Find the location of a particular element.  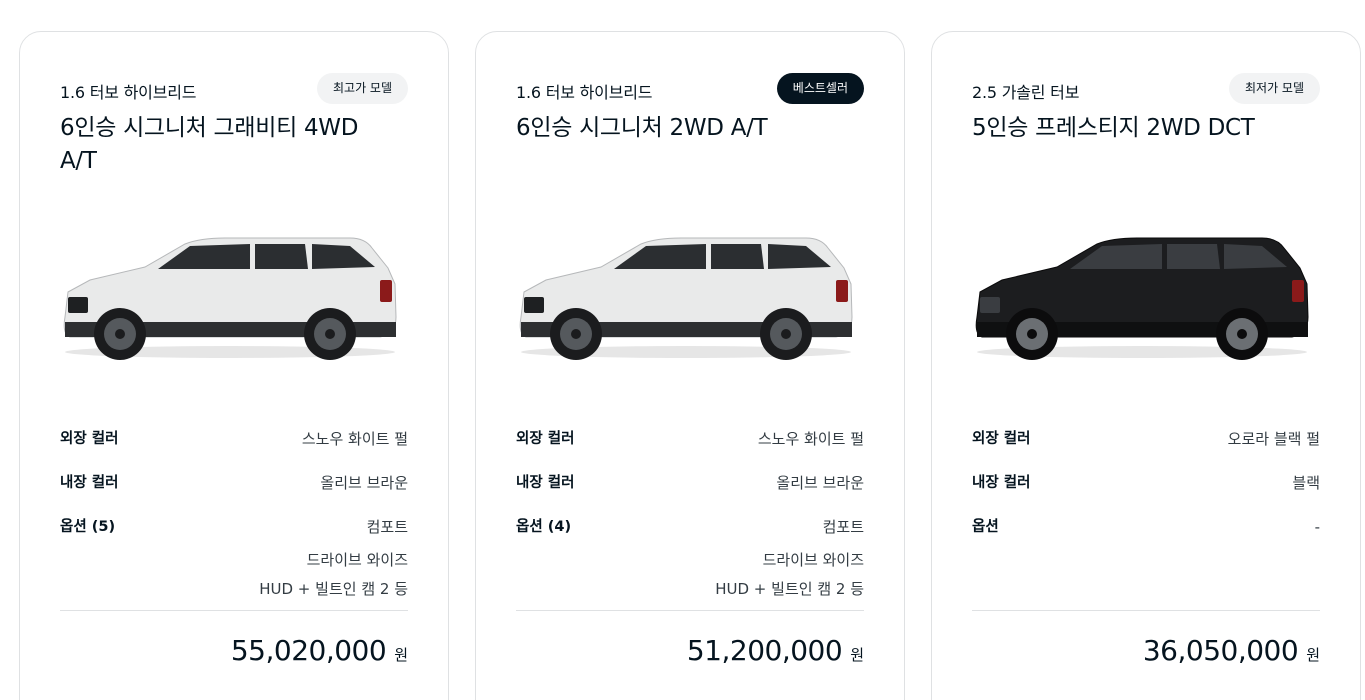

interior-color-value: 블랙 is located at coordinates (1306, 483).